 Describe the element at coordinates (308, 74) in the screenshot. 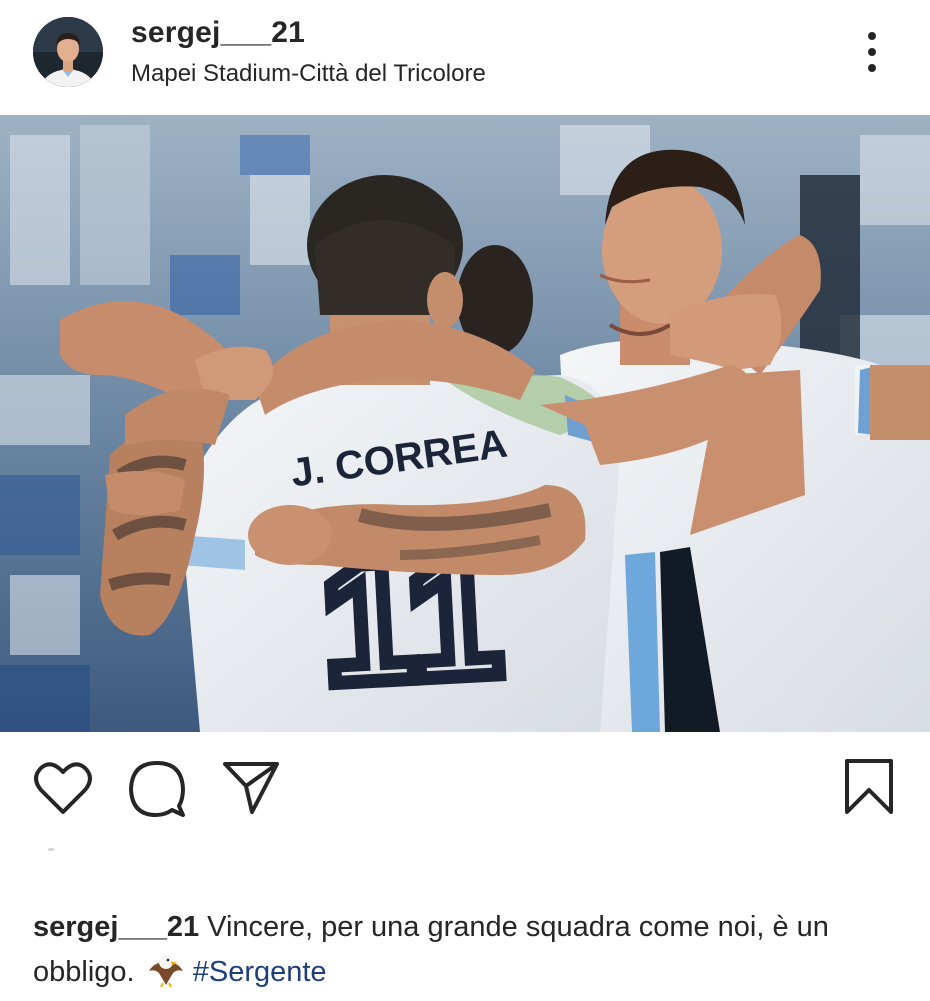

I see `location-link: Mapei Stadium-Città del Tricolore` at that location.